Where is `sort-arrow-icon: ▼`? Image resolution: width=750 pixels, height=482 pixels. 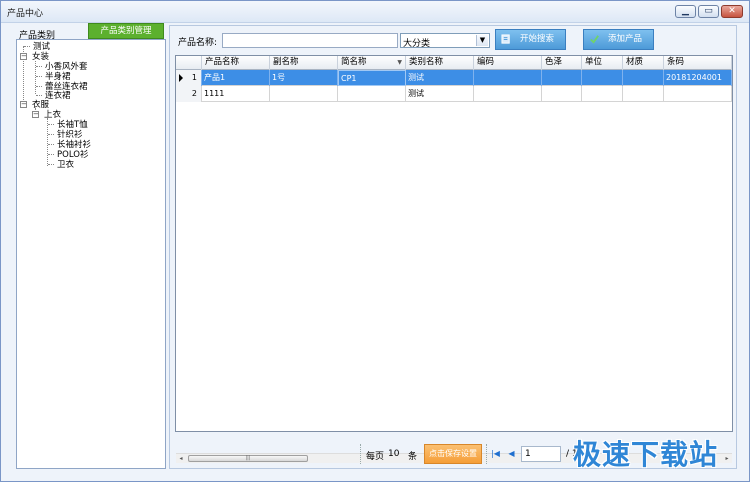
sort-arrow-icon: ▼ is located at coordinates (399, 62).